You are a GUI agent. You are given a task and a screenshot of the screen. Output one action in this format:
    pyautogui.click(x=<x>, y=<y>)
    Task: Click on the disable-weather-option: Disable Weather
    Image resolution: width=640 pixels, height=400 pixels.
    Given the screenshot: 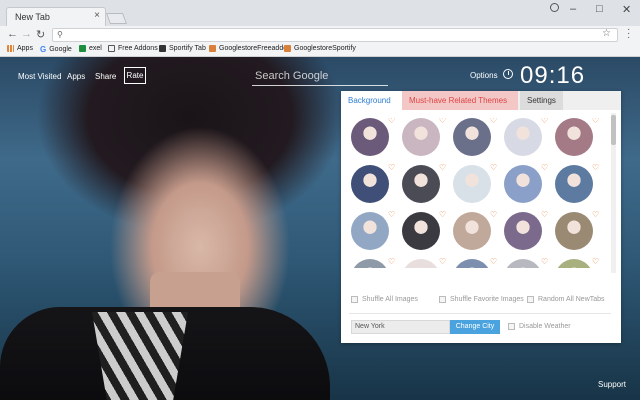 What is the action you would take?
    pyautogui.click(x=539, y=326)
    